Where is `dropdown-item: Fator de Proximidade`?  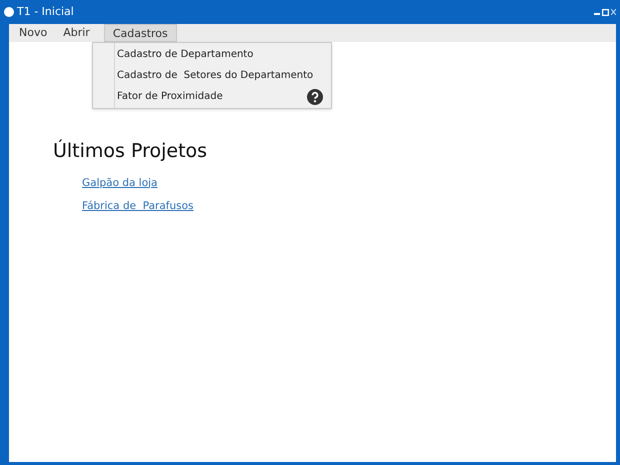 dropdown-item: Fator de Proximidade is located at coordinates (220, 96).